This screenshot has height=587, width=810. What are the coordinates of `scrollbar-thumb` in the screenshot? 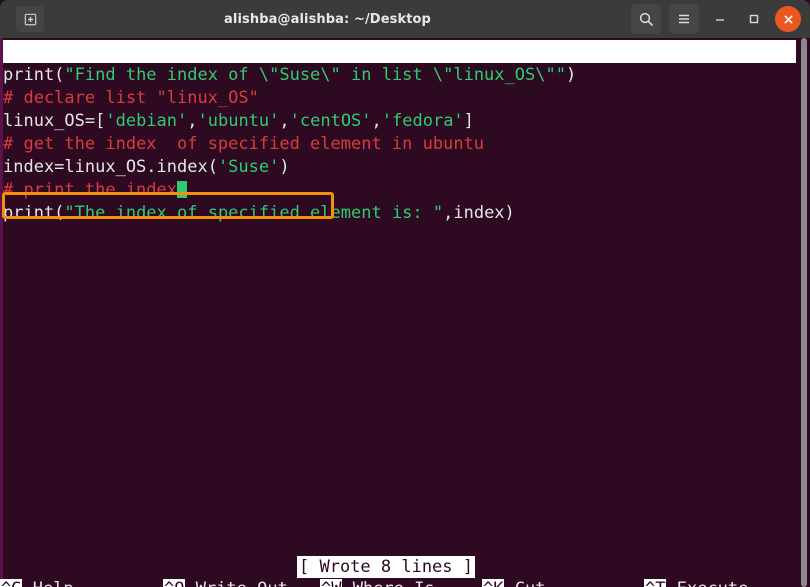 It's located at (804, 312).